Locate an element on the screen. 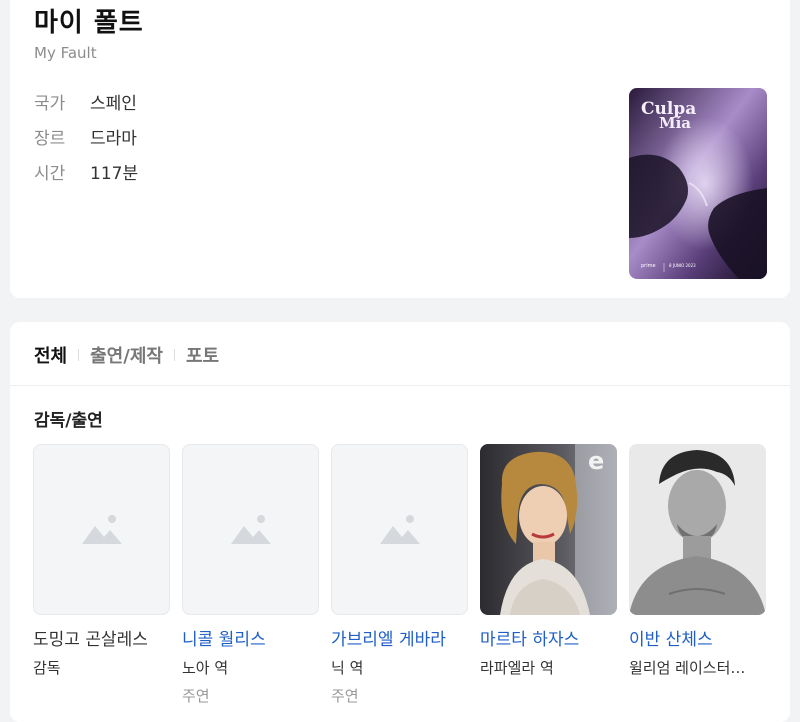 Image resolution: width=800 pixels, height=722 pixels. person-card: e 마르타 하자스 라파엘라 역 is located at coordinates (548, 561).